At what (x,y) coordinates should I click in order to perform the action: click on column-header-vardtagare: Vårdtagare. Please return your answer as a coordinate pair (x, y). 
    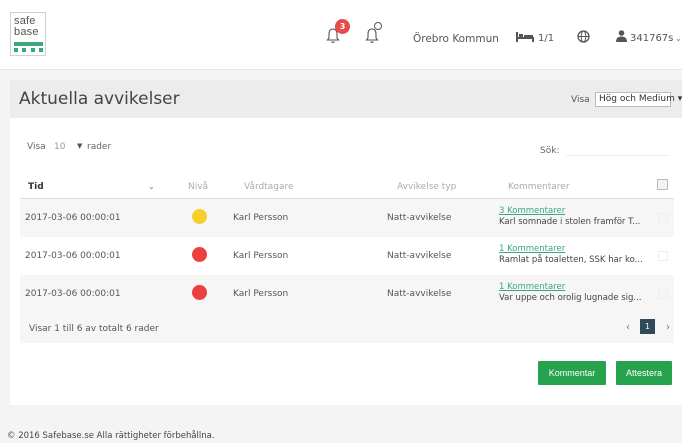
    Looking at the image, I should click on (269, 187).